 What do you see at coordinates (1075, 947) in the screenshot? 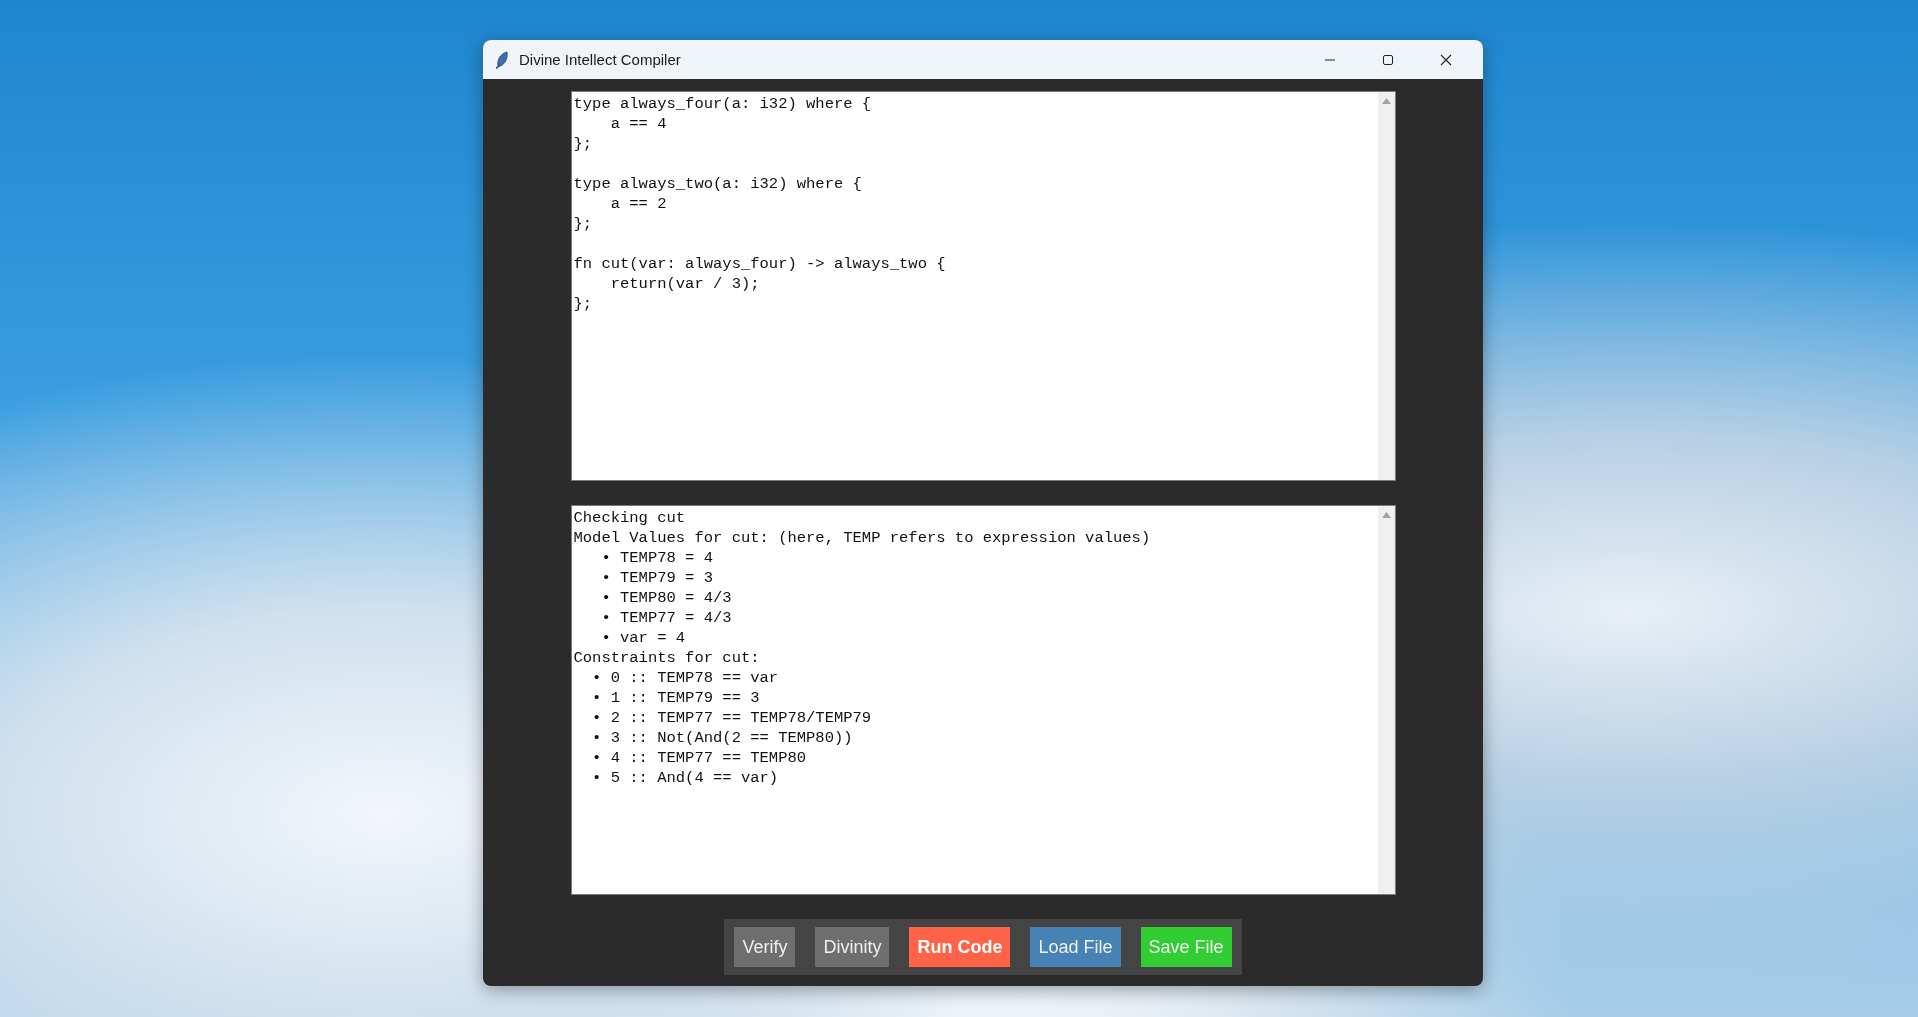
I see `action-button: Load File` at bounding box center [1075, 947].